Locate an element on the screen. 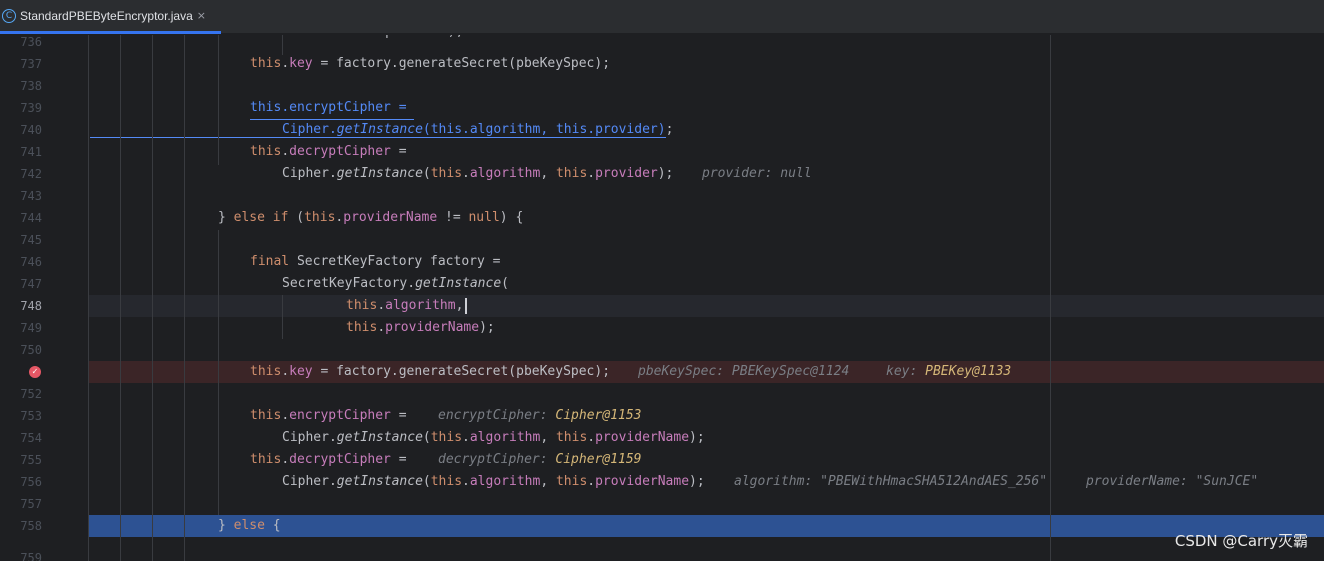  line-number: 739 is located at coordinates (31, 108).